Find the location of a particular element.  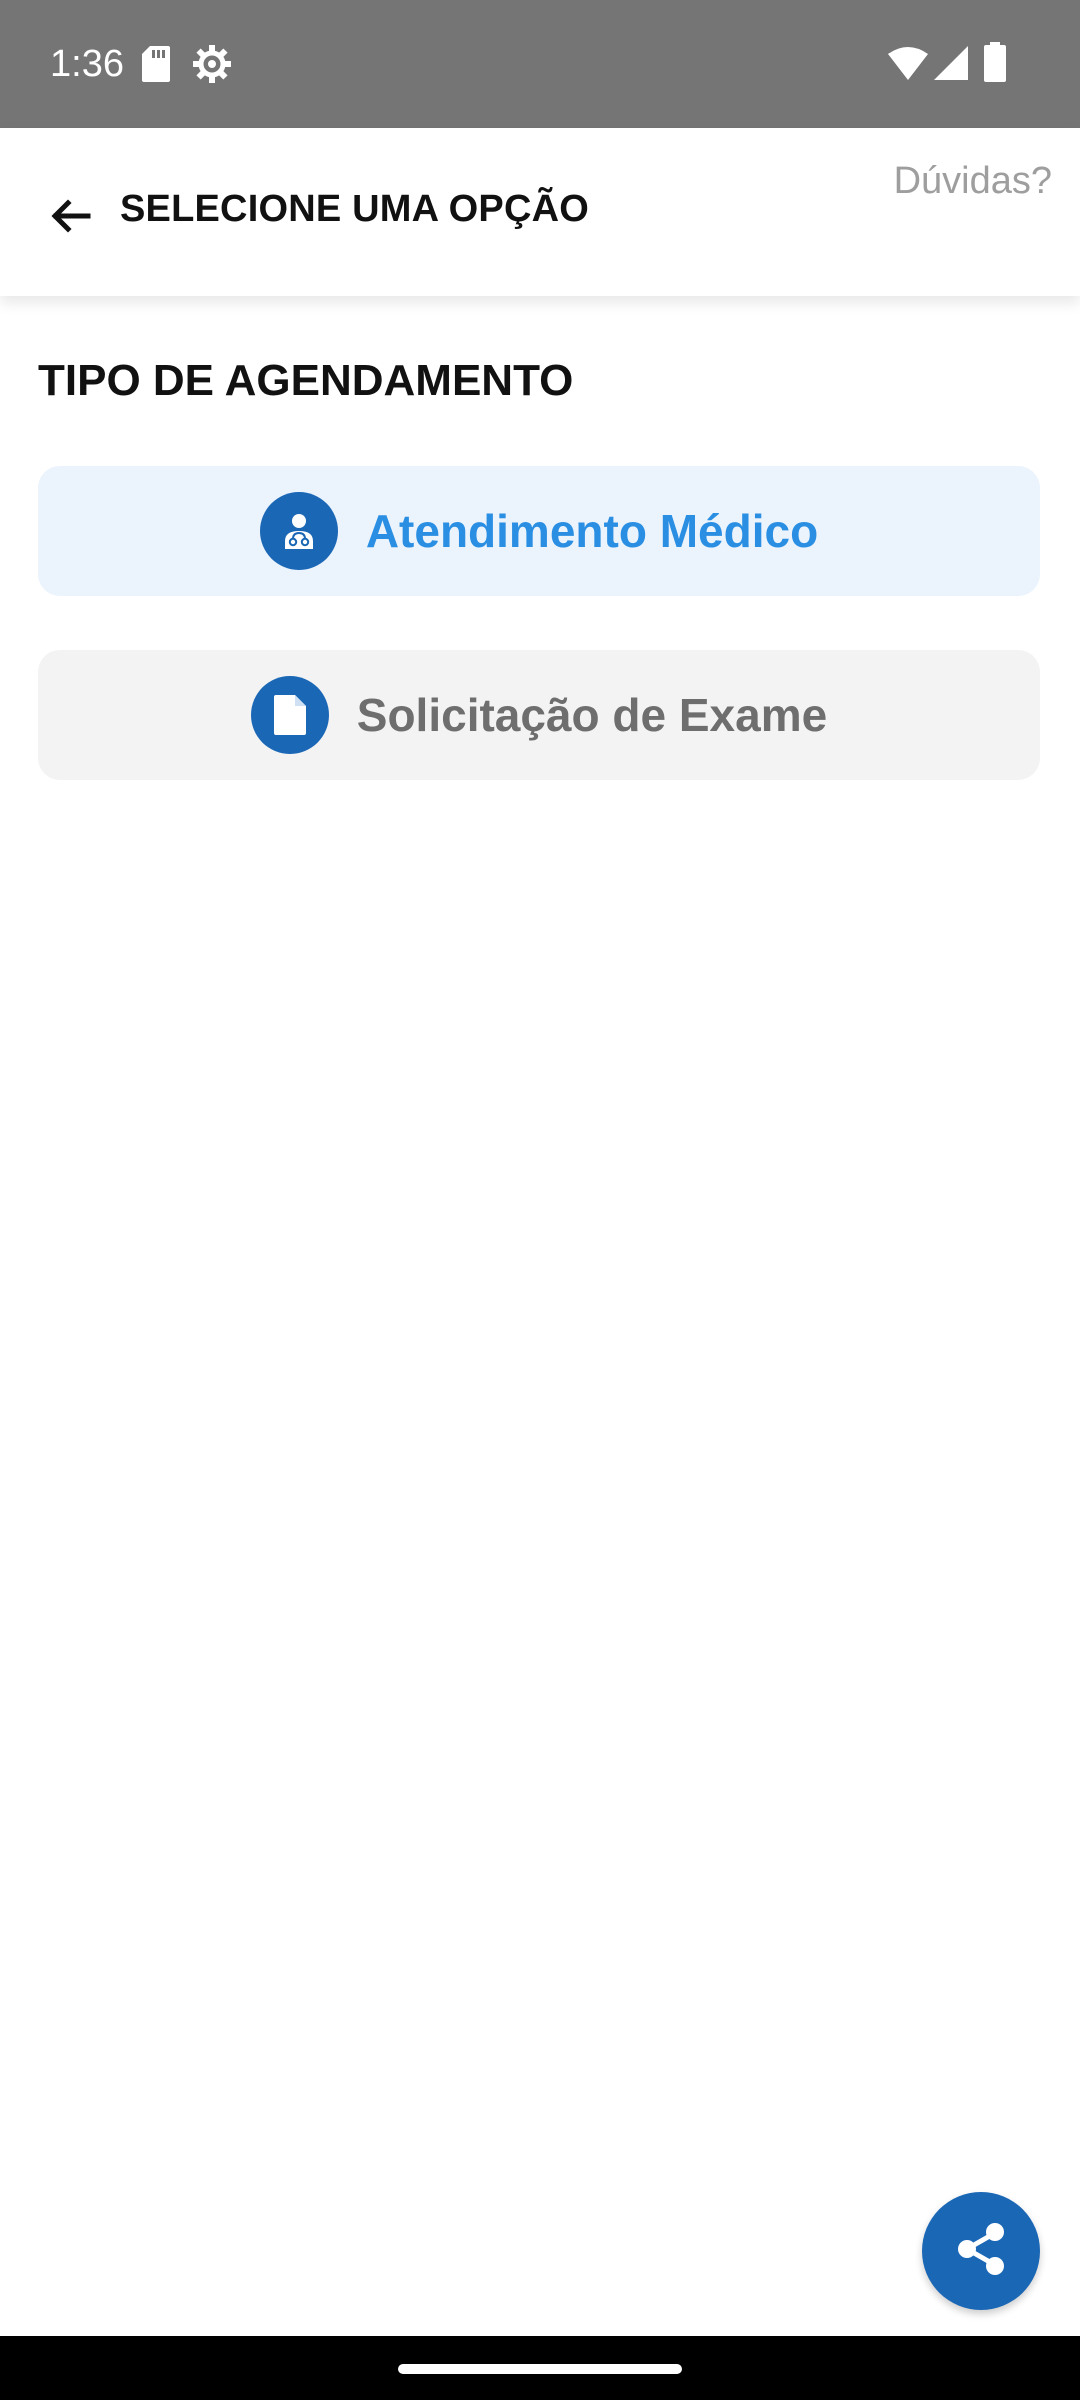

option-atendimento-medico: Atendimento Médico is located at coordinates (539, 531).